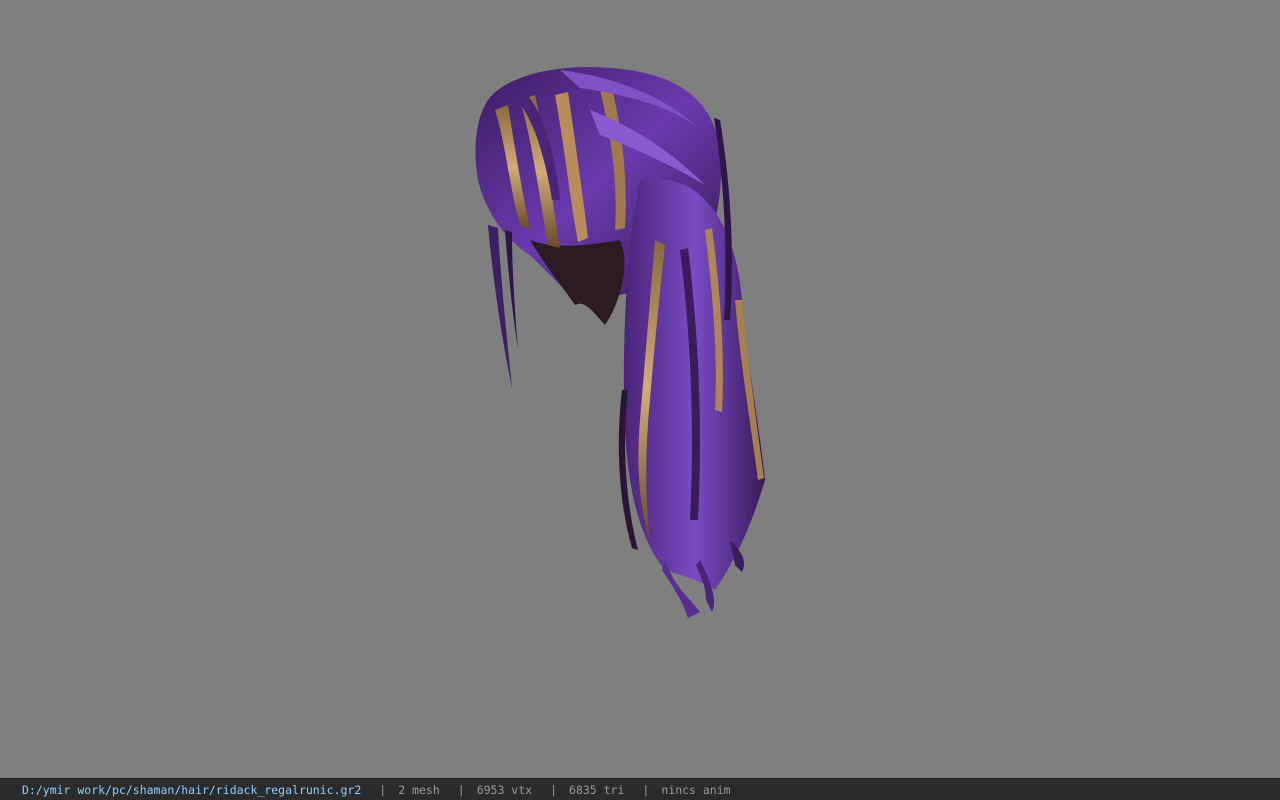 This screenshot has height=800, width=1280. Describe the element at coordinates (504, 789) in the screenshot. I see `vertex-count: 6953 vtx` at that location.